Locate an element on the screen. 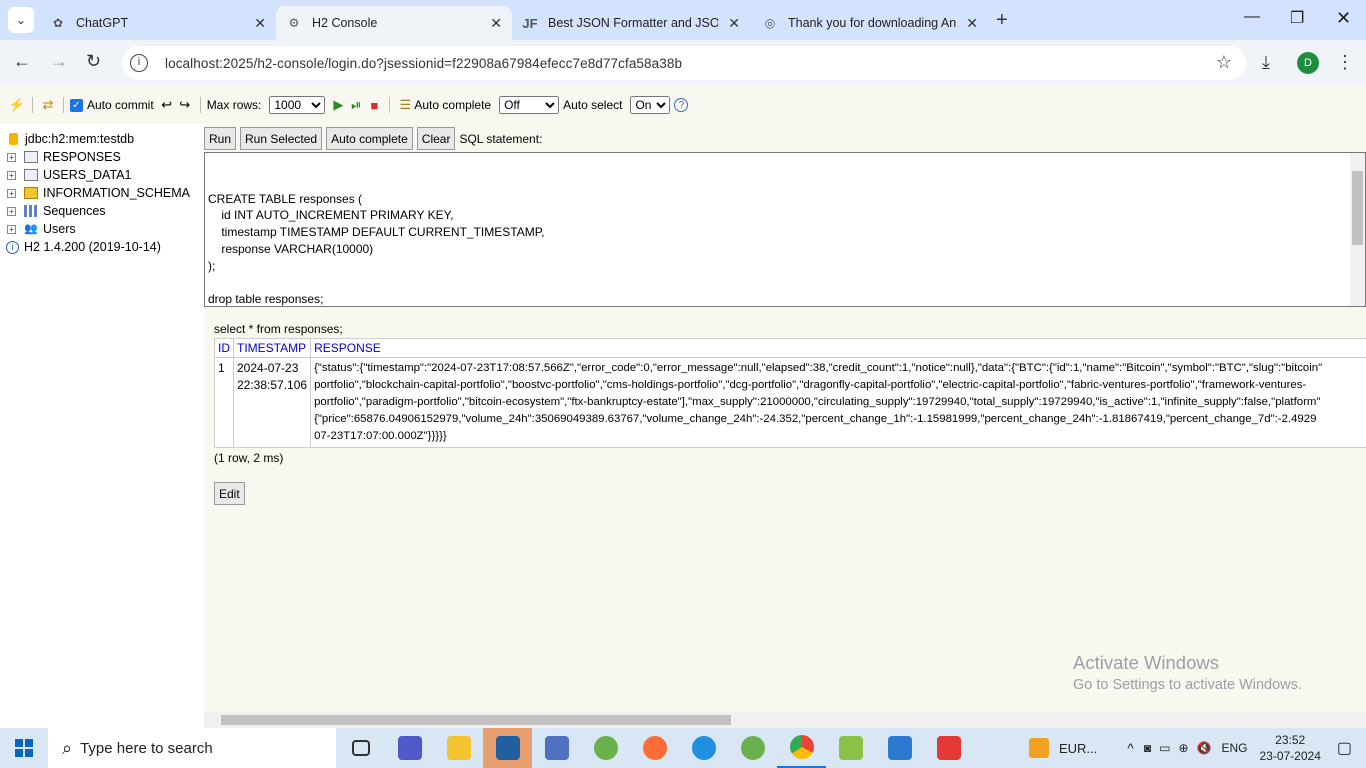 The width and height of the screenshot is (1366, 768). volume-mute-icon: 🔇 is located at coordinates (1204, 748).